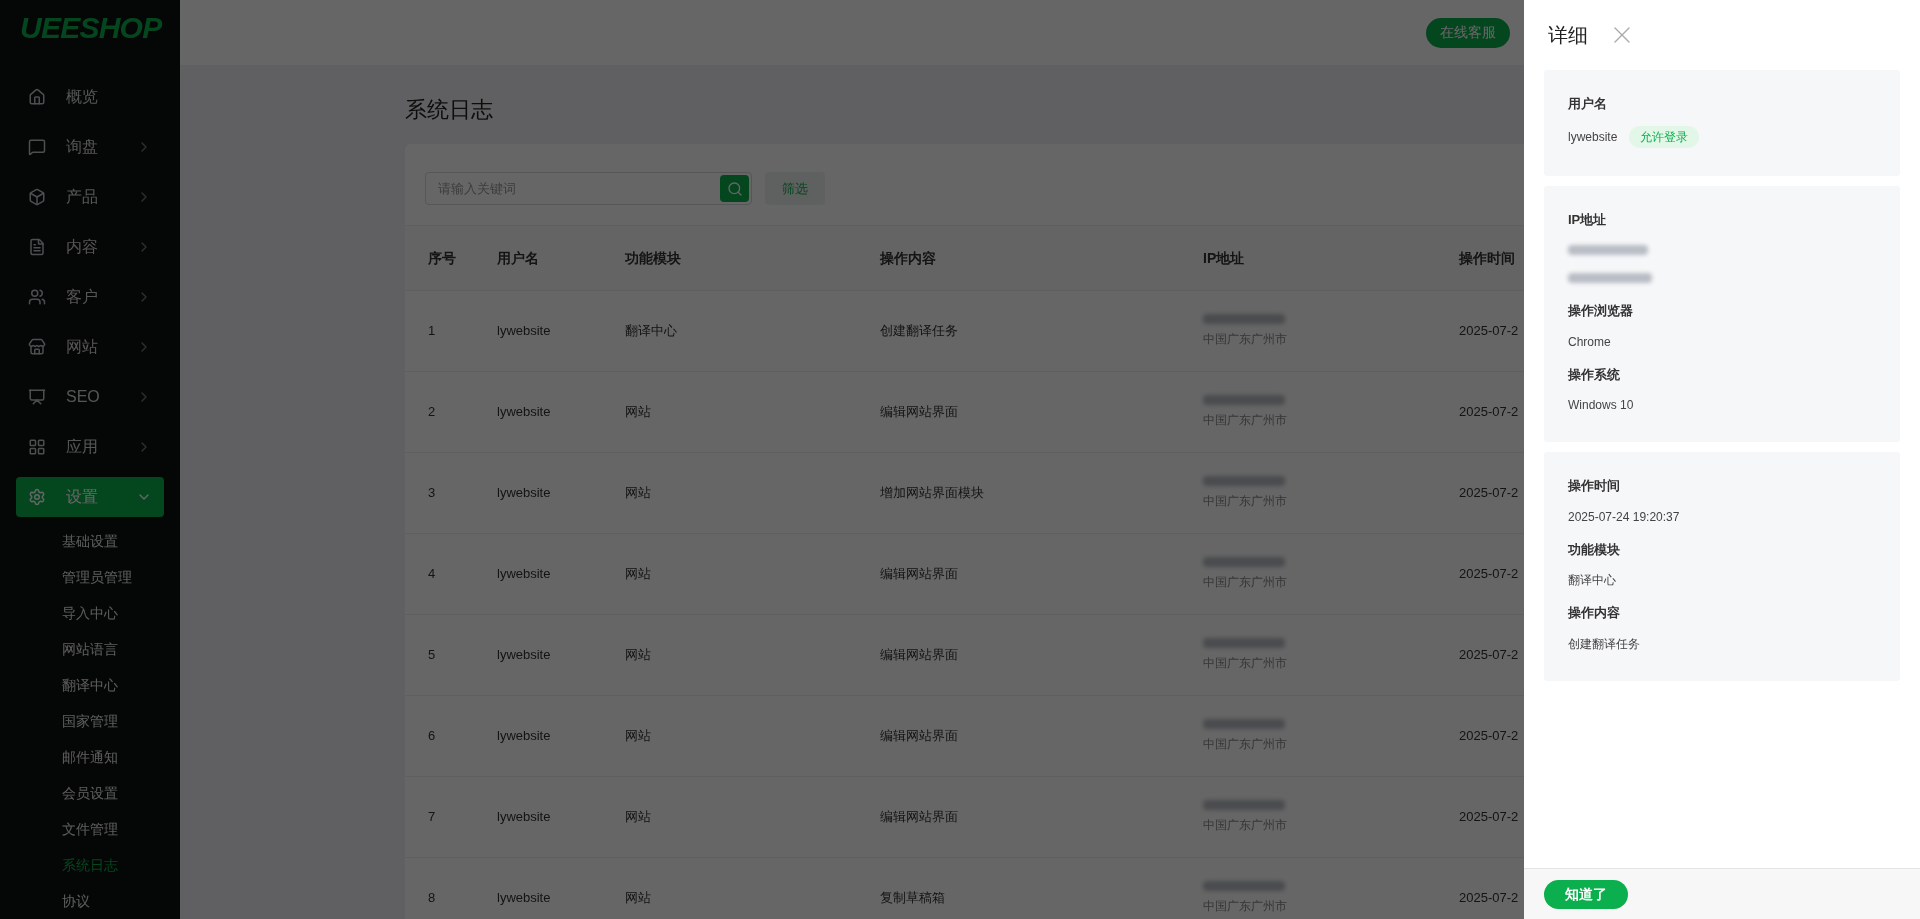 The image size is (1920, 919). Describe the element at coordinates (908, 258) in the screenshot. I see `column-header: 操作内容` at that location.